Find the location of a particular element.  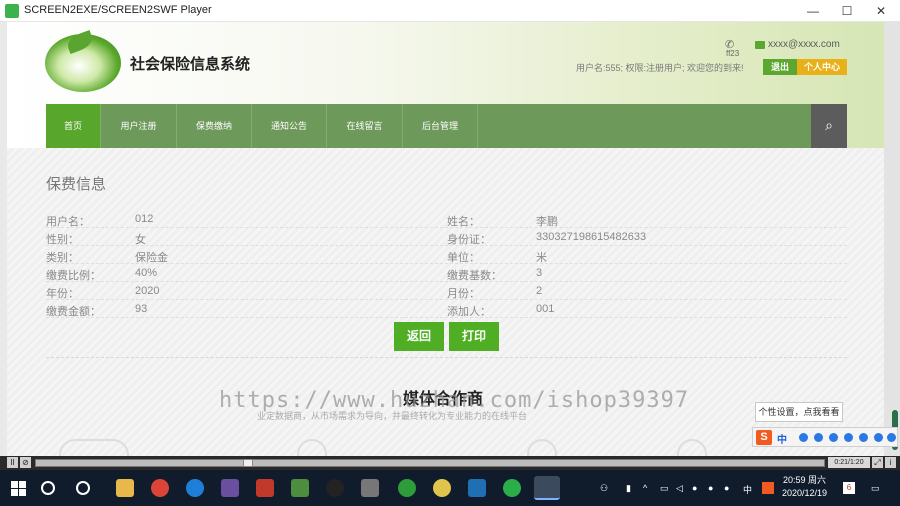

tools-icon is located at coordinates (370, 488).